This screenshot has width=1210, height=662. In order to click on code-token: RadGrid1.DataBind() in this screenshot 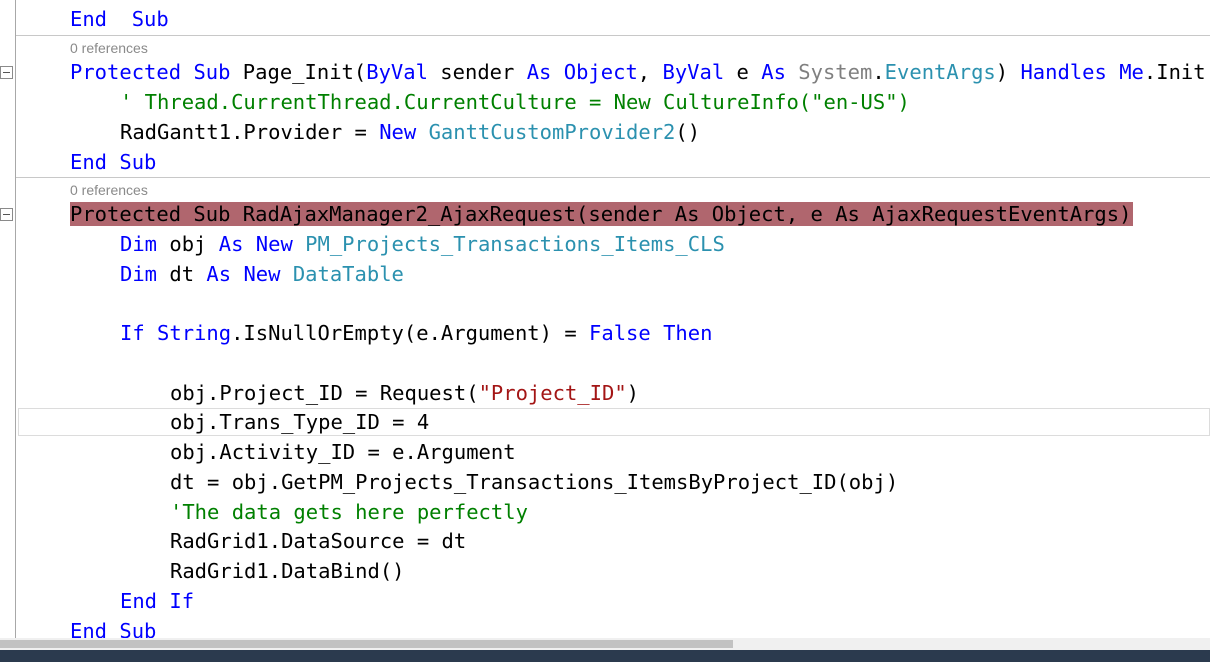, I will do `click(287, 571)`.